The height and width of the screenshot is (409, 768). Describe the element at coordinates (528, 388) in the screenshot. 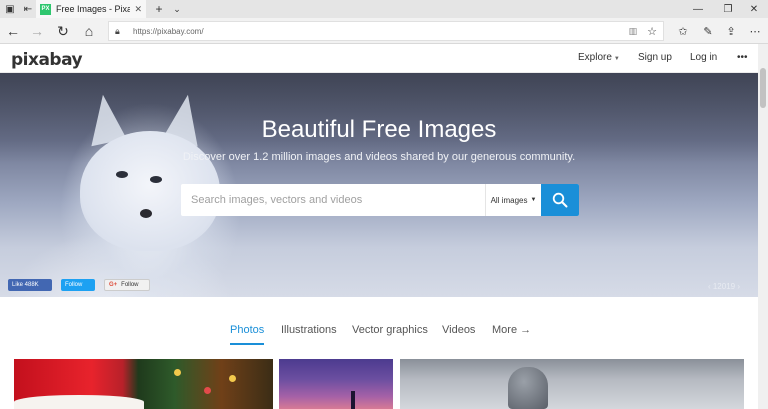

I see `statue-figure` at that location.